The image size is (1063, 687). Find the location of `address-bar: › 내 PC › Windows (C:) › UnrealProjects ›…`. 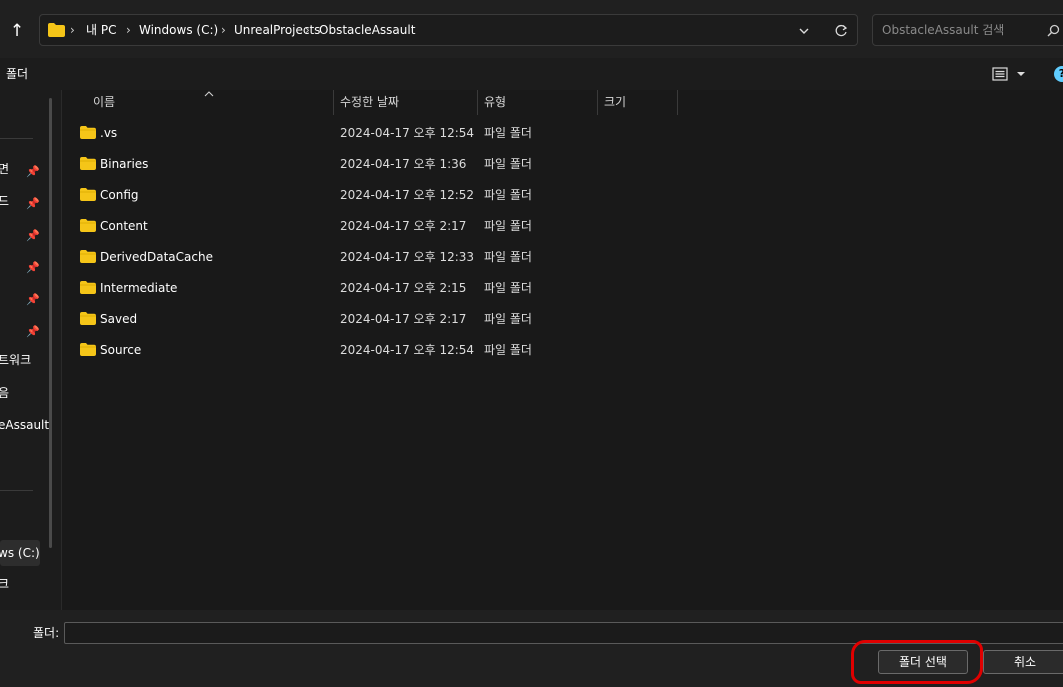

address-bar: › 내 PC › Windows (C:) › UnrealProjects ›… is located at coordinates (448, 30).